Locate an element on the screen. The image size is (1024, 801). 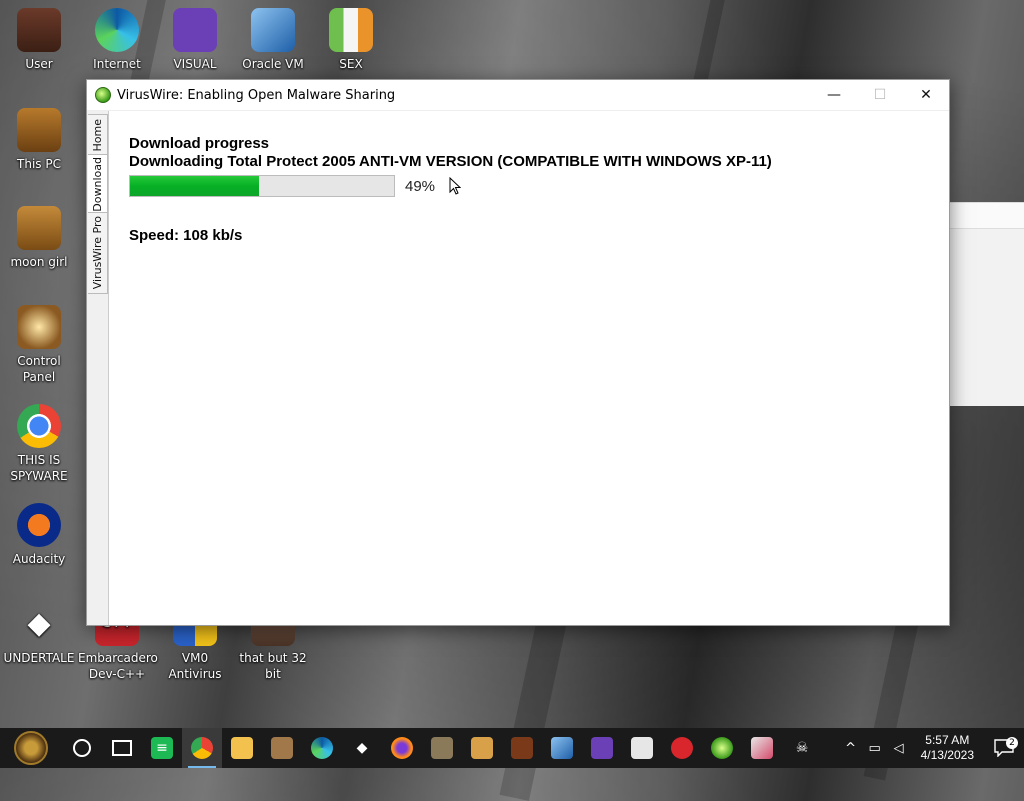
progress-percent: 49% is located at coordinates (420, 186).